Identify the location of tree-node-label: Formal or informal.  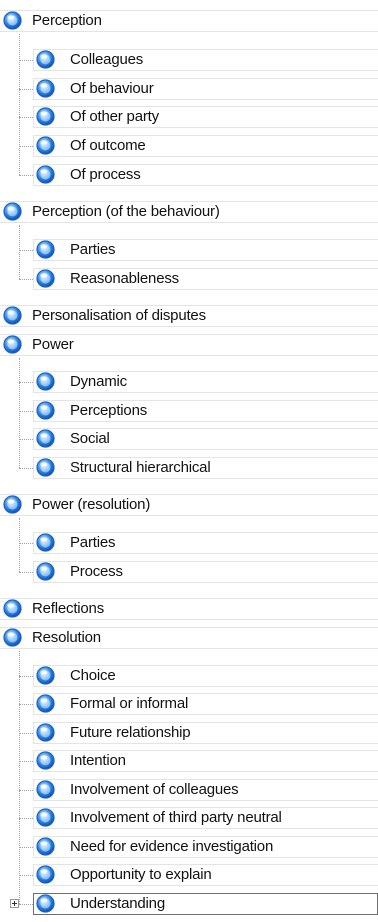
(129, 703).